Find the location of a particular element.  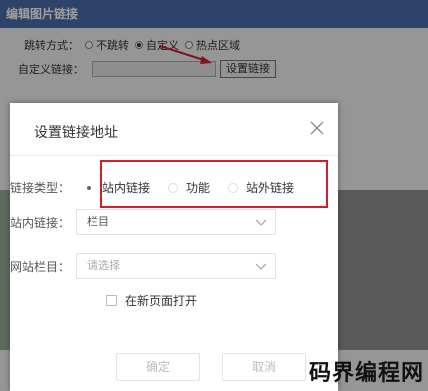

site-link-label: 站内链接： is located at coordinates (40, 222).